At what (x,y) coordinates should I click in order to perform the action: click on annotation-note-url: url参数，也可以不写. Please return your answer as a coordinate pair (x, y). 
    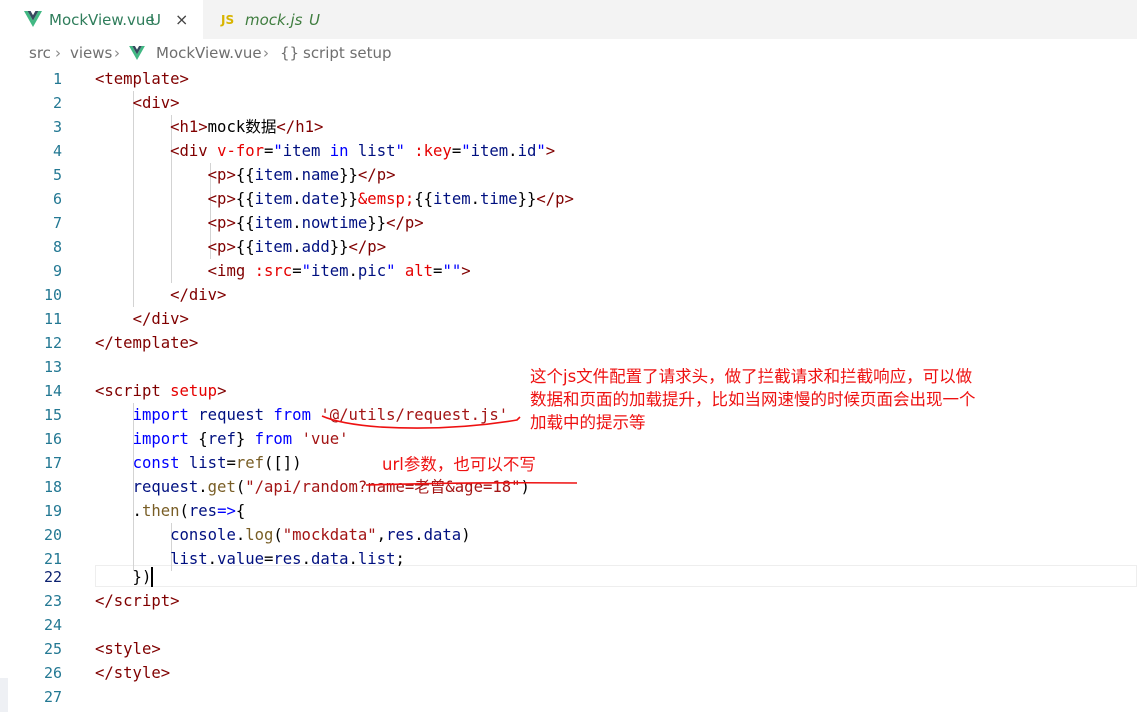
    Looking at the image, I should click on (459, 464).